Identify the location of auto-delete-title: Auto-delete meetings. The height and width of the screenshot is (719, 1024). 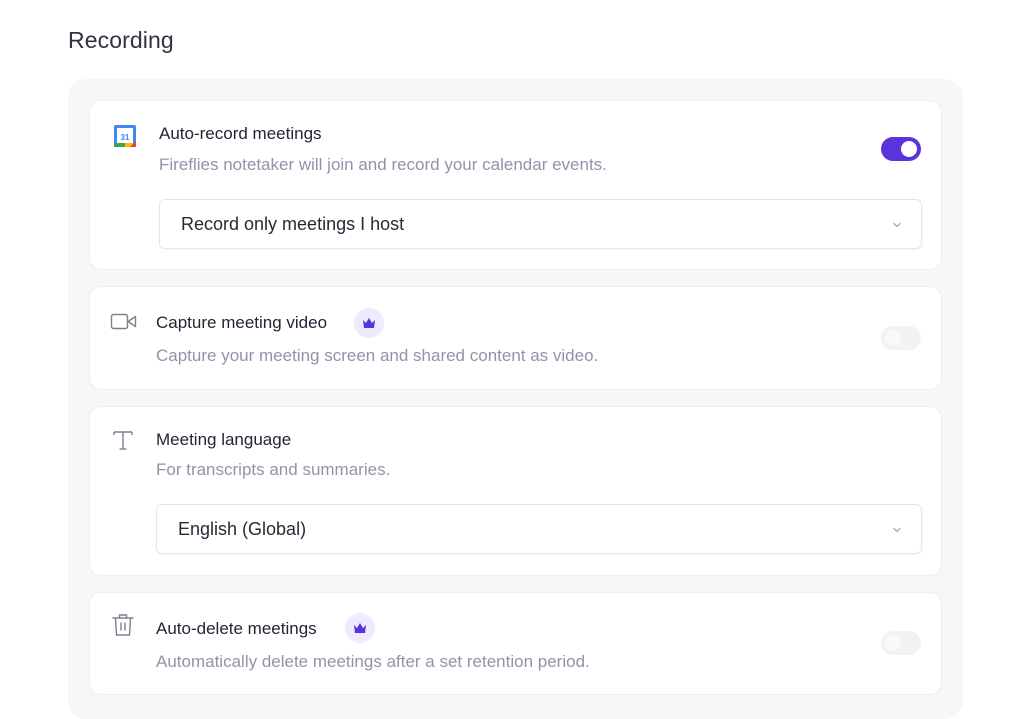
(236, 628).